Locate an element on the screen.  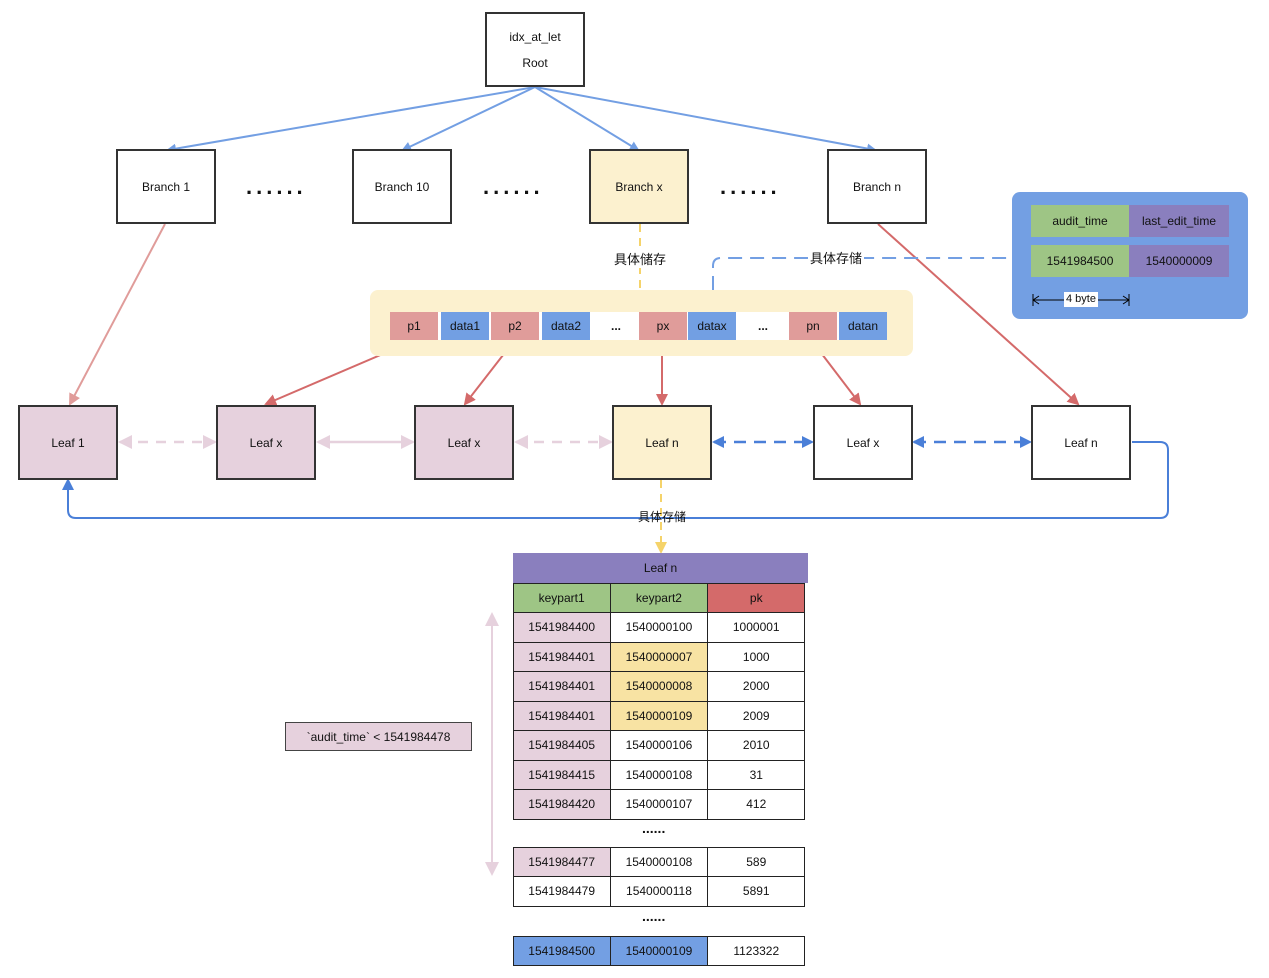
branch-node-n: Branch n is located at coordinates (877, 186).